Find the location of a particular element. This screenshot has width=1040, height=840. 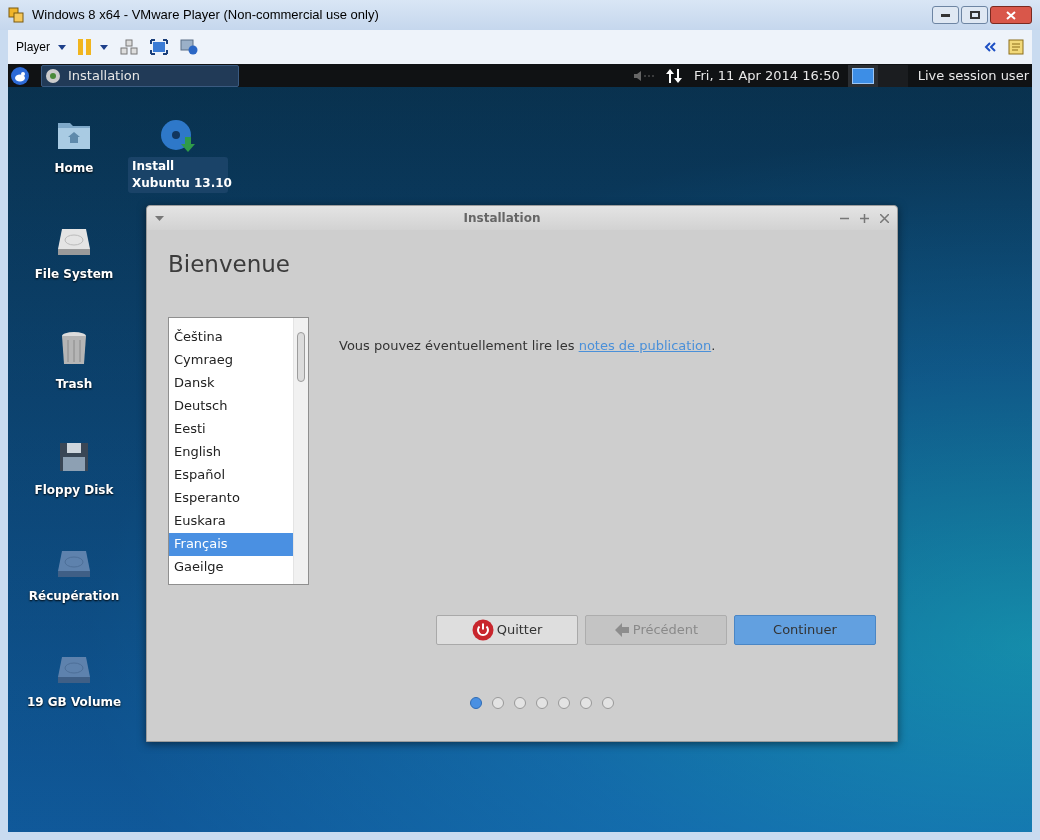

network-arrows-icon is located at coordinates (673, 75).